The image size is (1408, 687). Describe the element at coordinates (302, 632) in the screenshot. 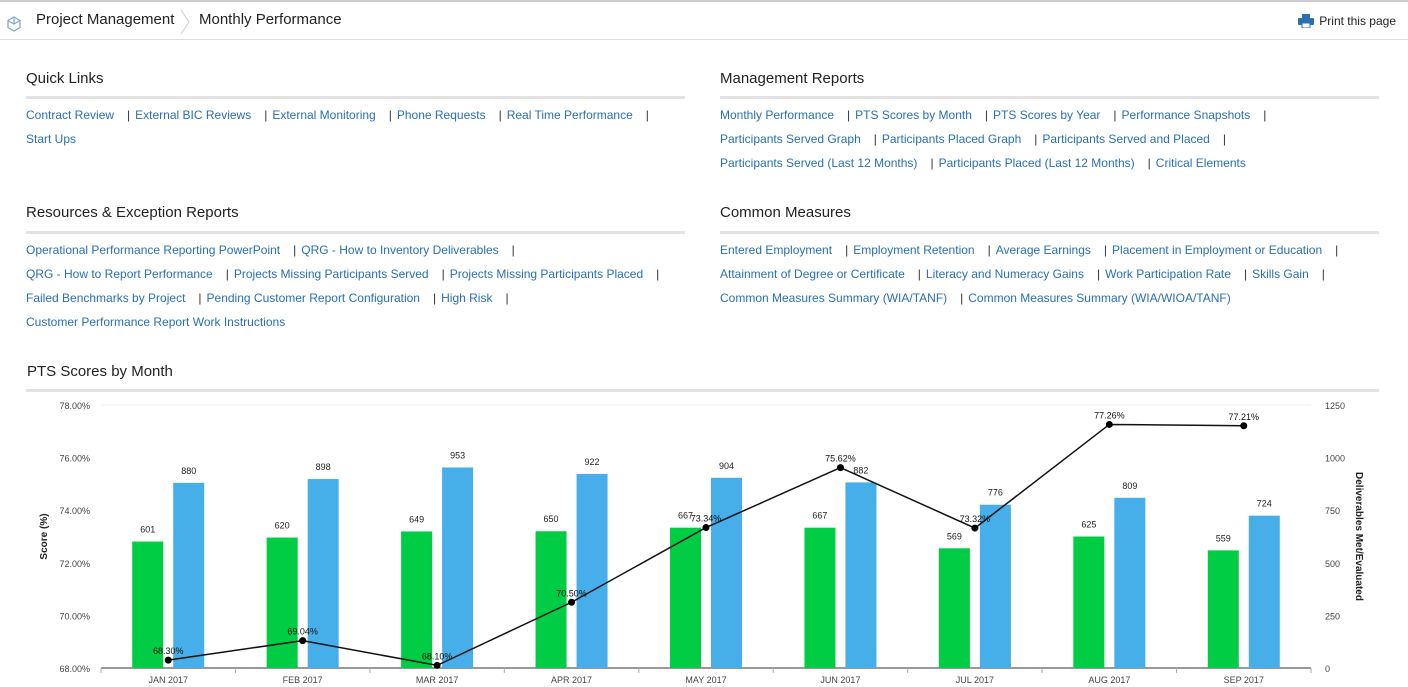

I see `score-label: 69.04%` at that location.